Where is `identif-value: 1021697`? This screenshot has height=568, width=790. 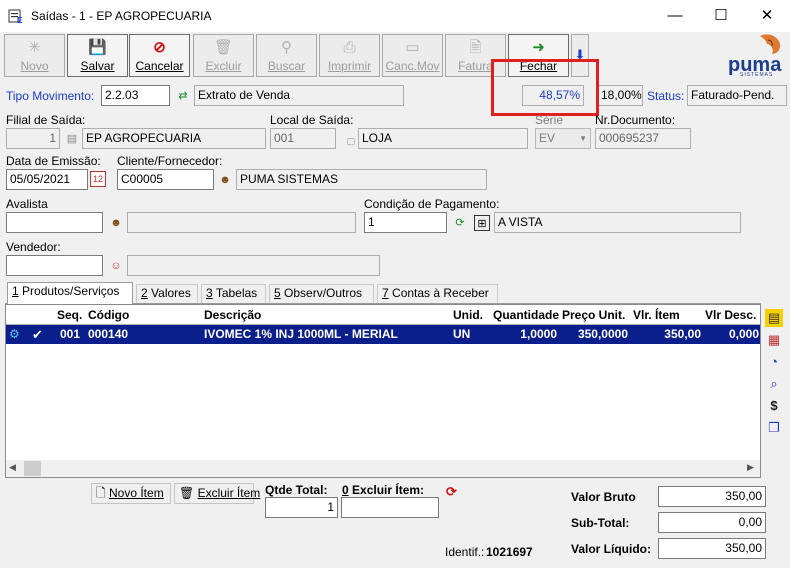 identif-value: 1021697 is located at coordinates (509, 552).